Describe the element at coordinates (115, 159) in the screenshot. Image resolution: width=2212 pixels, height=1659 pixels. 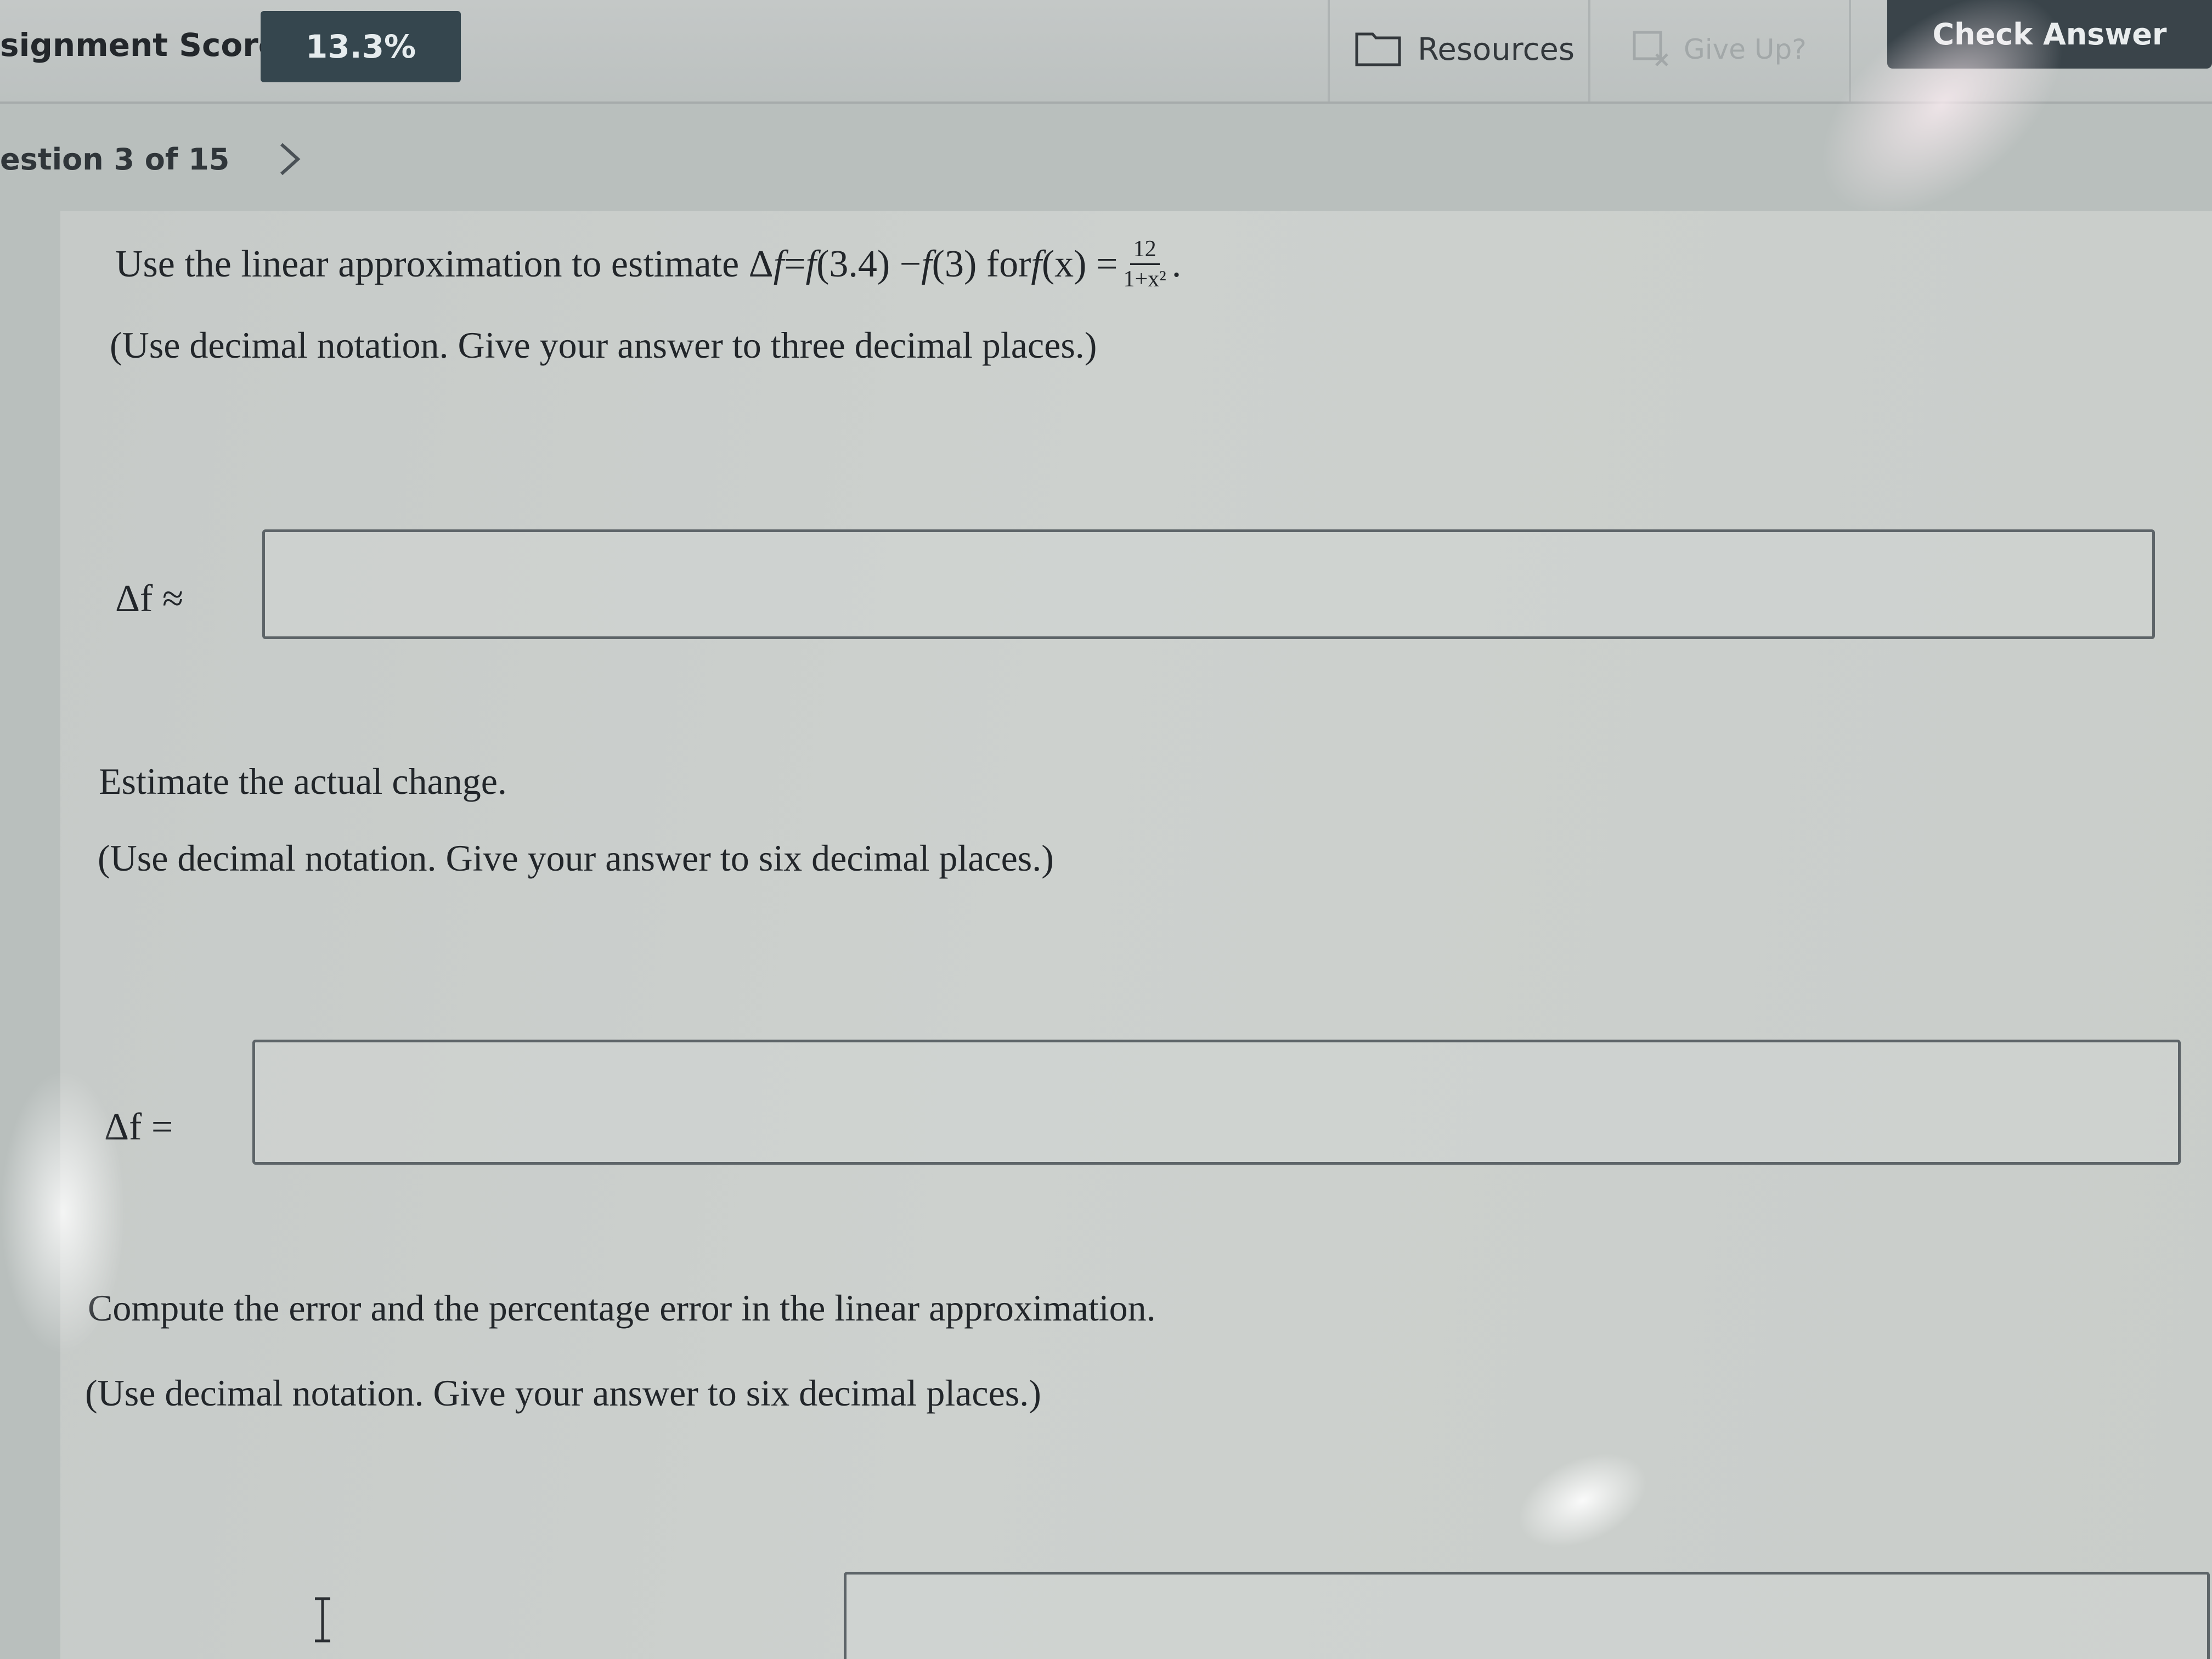
I see `question-counter: estion 3 of 15` at that location.